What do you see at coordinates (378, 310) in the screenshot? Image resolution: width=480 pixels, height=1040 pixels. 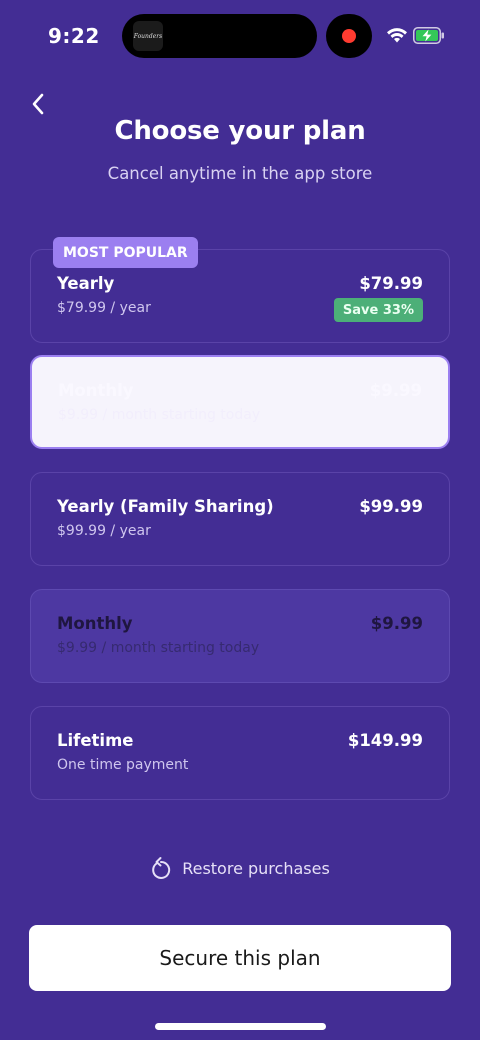 I see `save-badge: Save 33%` at bounding box center [378, 310].